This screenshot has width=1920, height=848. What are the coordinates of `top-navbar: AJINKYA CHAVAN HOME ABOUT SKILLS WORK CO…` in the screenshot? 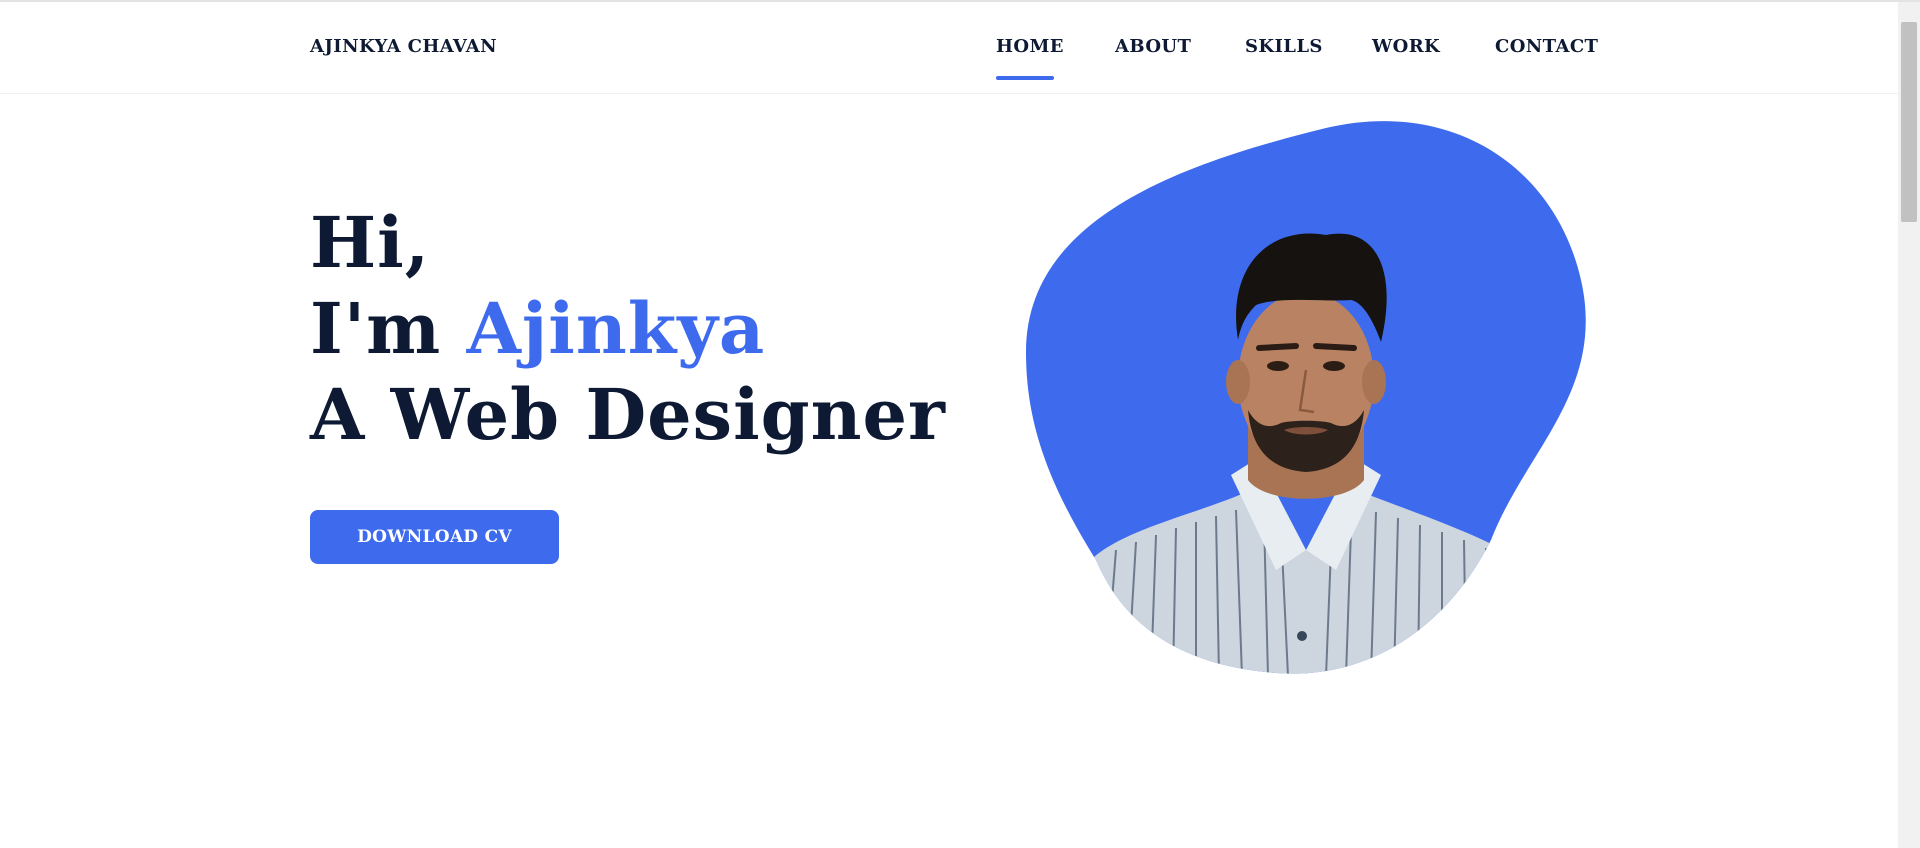 It's located at (949, 48).